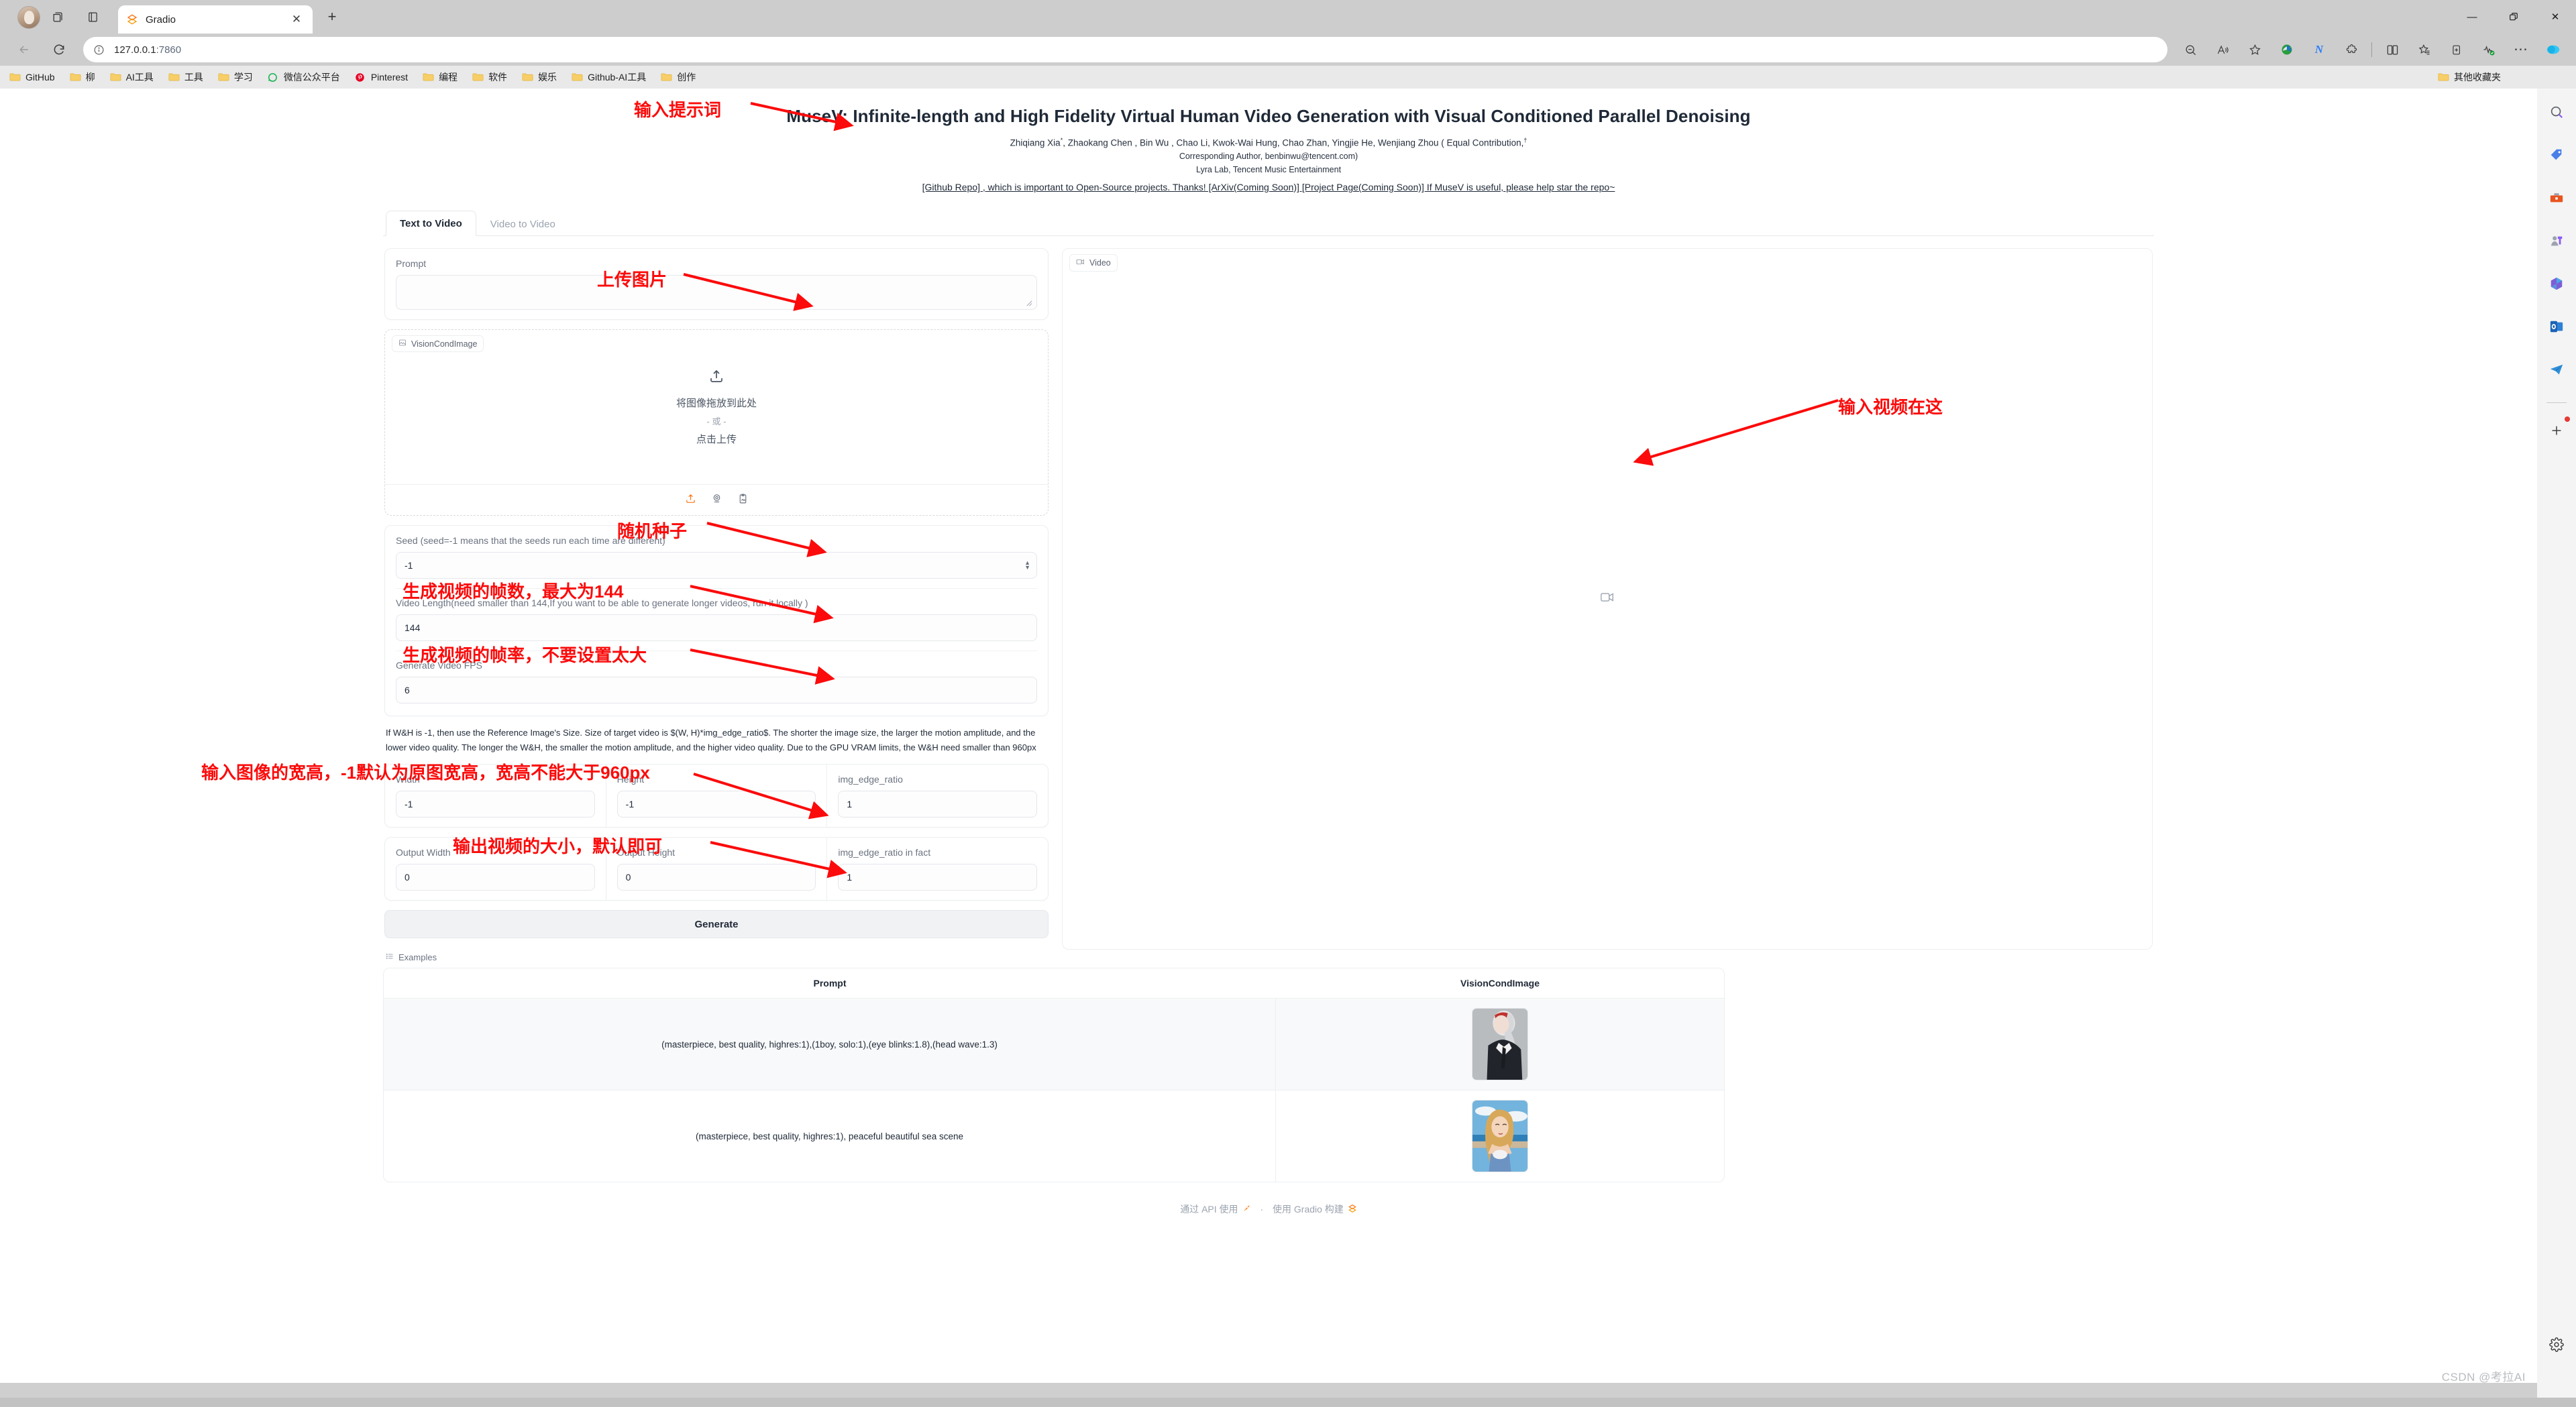  Describe the element at coordinates (1500, 1136) in the screenshot. I see `woman-beach-thumbnail` at that location.